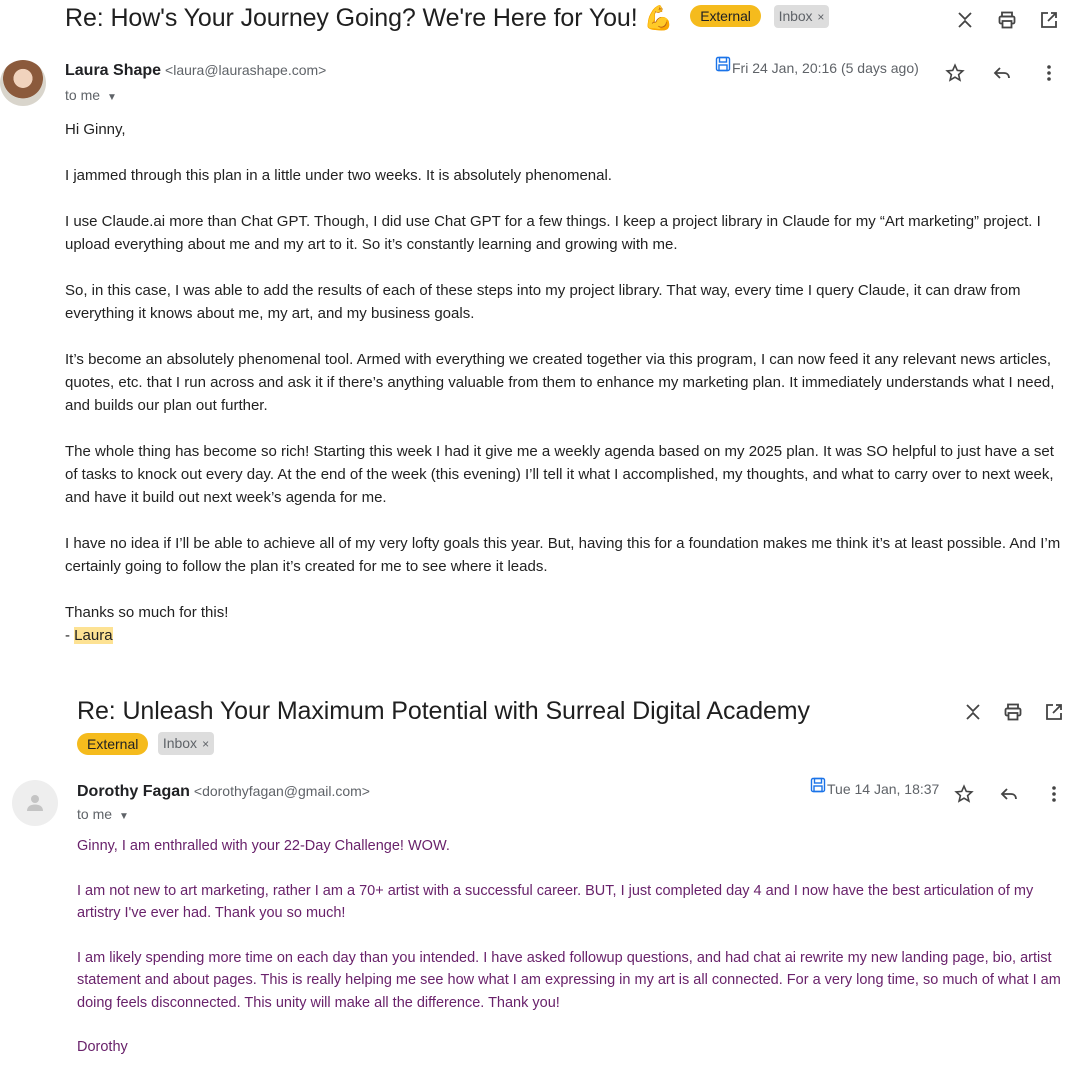 This screenshot has width=1080, height=1080. I want to click on email2-labels: External Inbox ×, so click(146, 743).